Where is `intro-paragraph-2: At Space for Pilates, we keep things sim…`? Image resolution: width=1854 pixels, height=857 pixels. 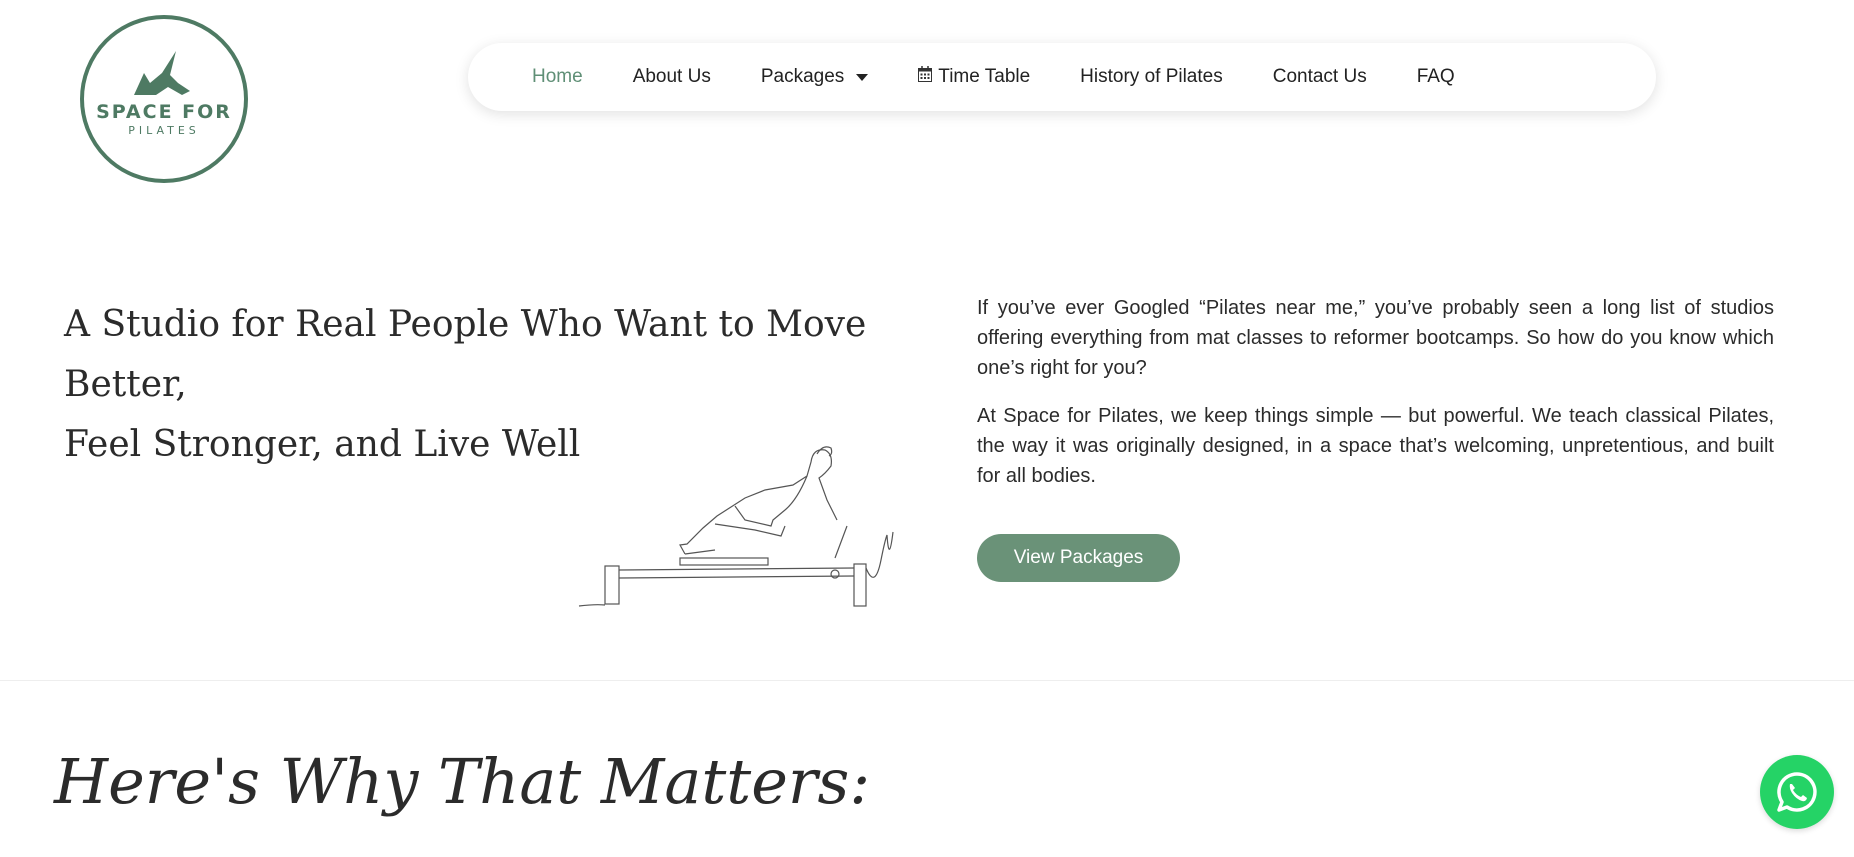
intro-paragraph-2: At Space for Pilates, we keep things sim… is located at coordinates (1375, 446).